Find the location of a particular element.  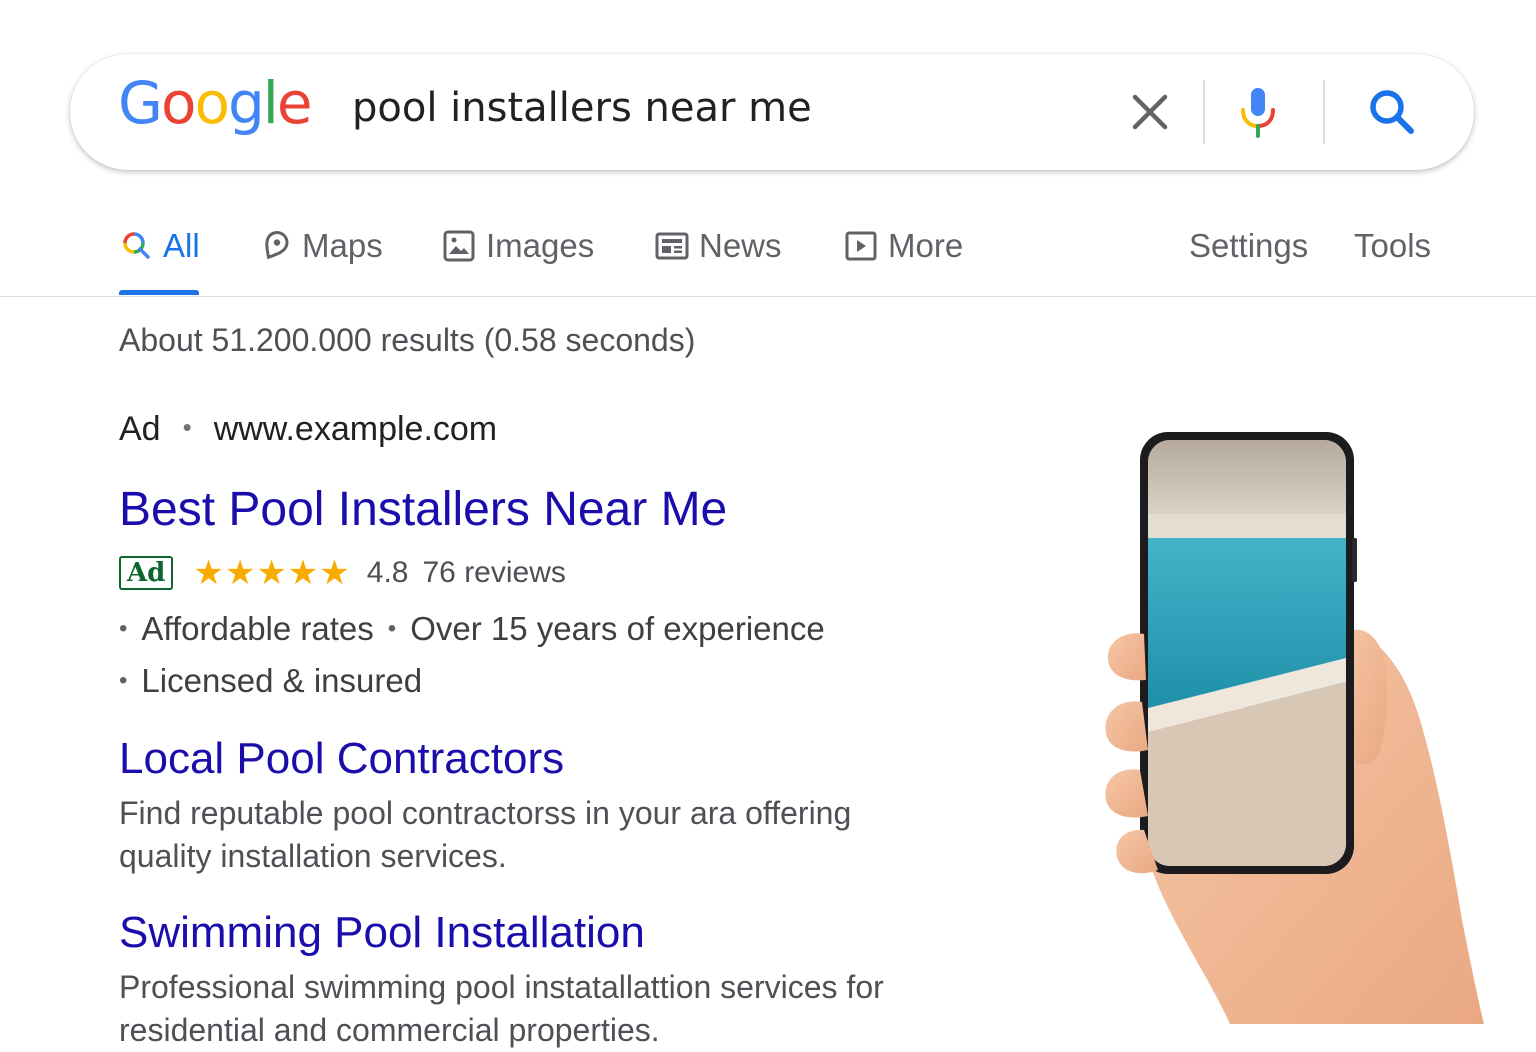

google-logo: Google is located at coordinates (215, 103).